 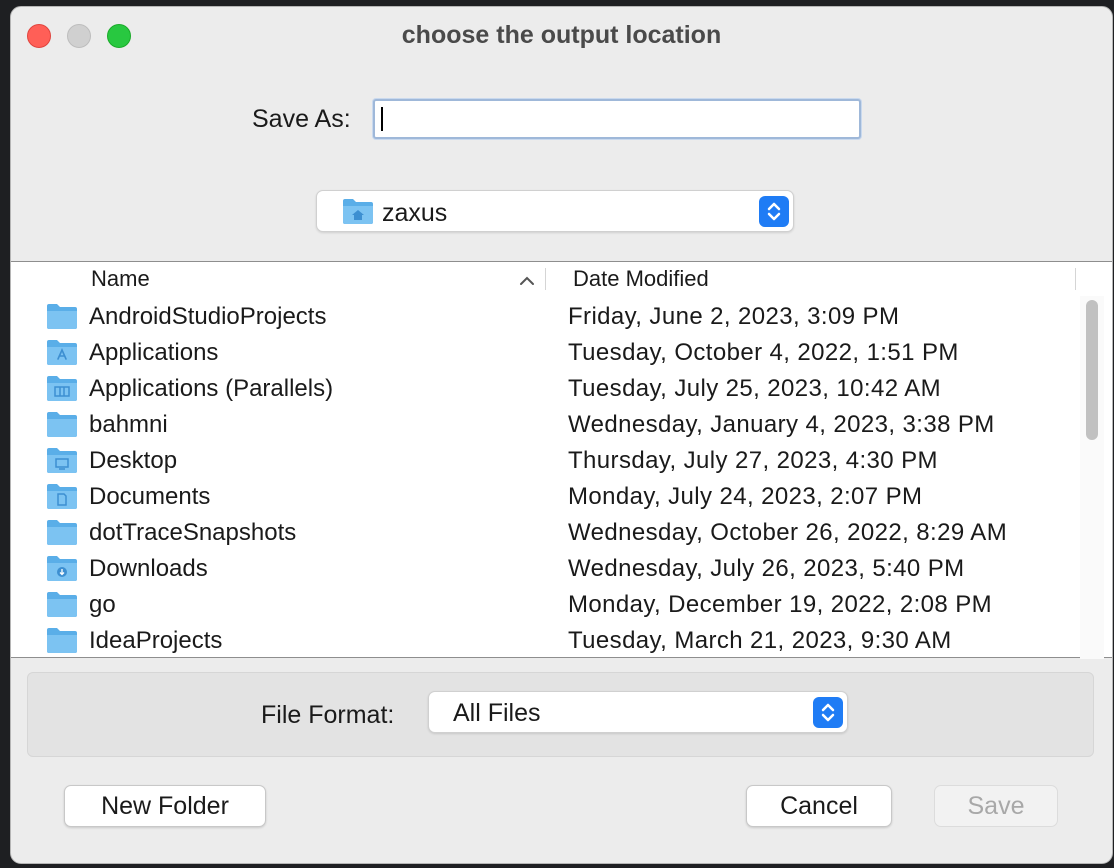 What do you see at coordinates (555, 211) in the screenshot?
I see `location-dropdown: zaxus` at bounding box center [555, 211].